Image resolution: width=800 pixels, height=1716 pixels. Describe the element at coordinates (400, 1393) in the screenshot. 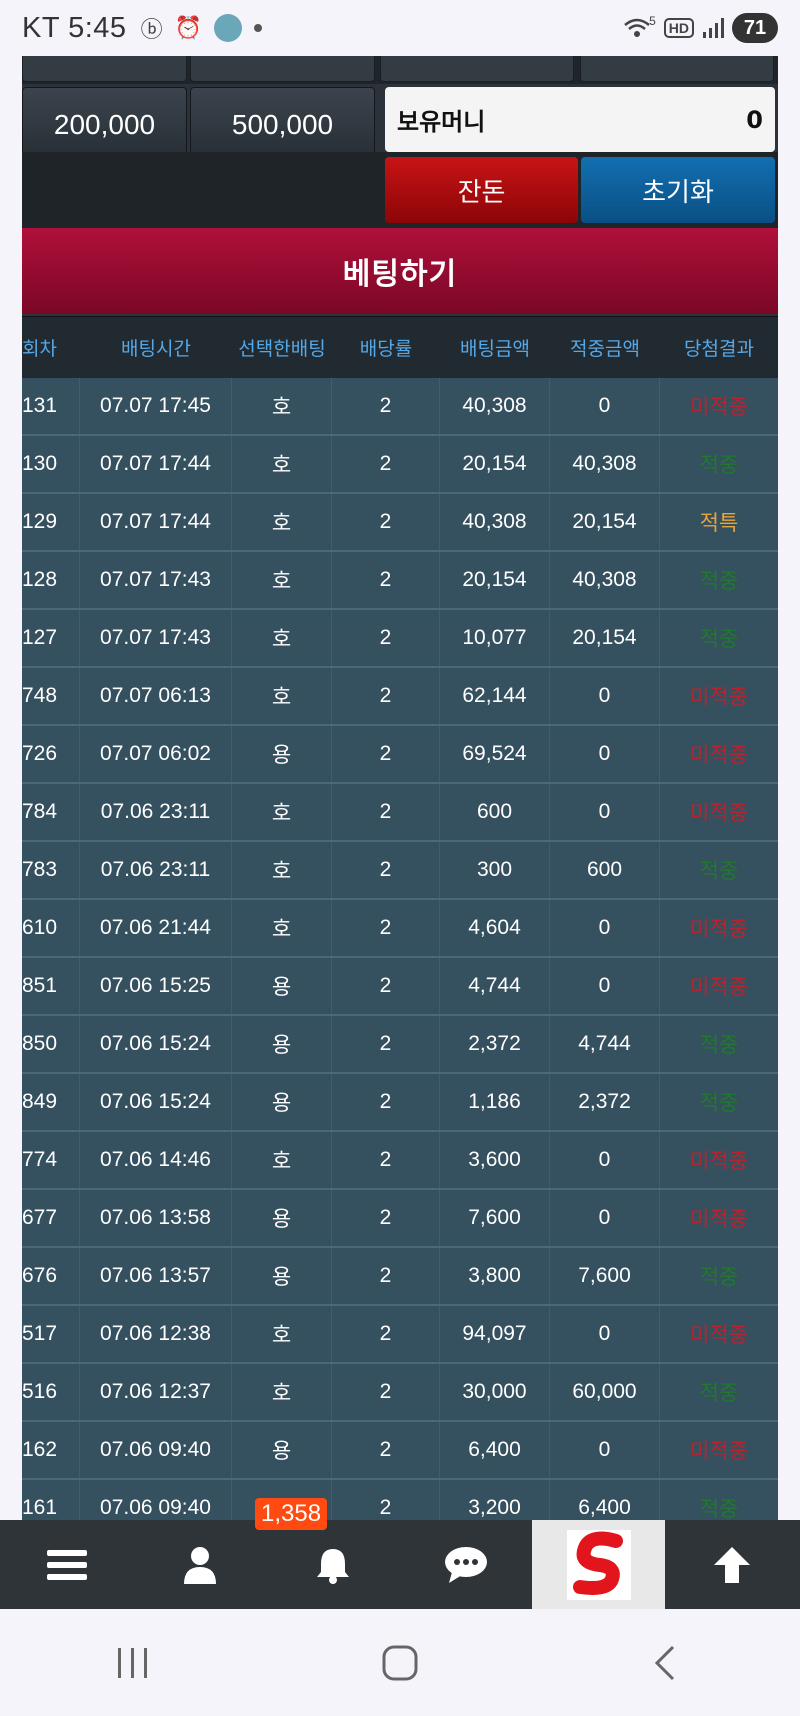

I see `table-row: 516 07.06 12:37 호 2 30,000 60,000 적중` at that location.